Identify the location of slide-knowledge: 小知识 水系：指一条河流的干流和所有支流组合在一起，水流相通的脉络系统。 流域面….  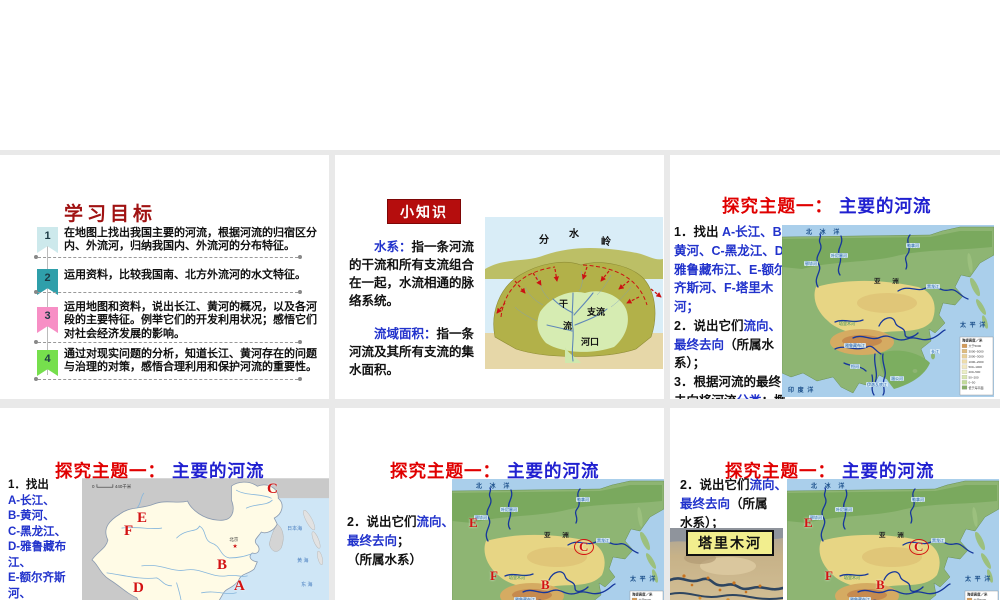
(499, 277).